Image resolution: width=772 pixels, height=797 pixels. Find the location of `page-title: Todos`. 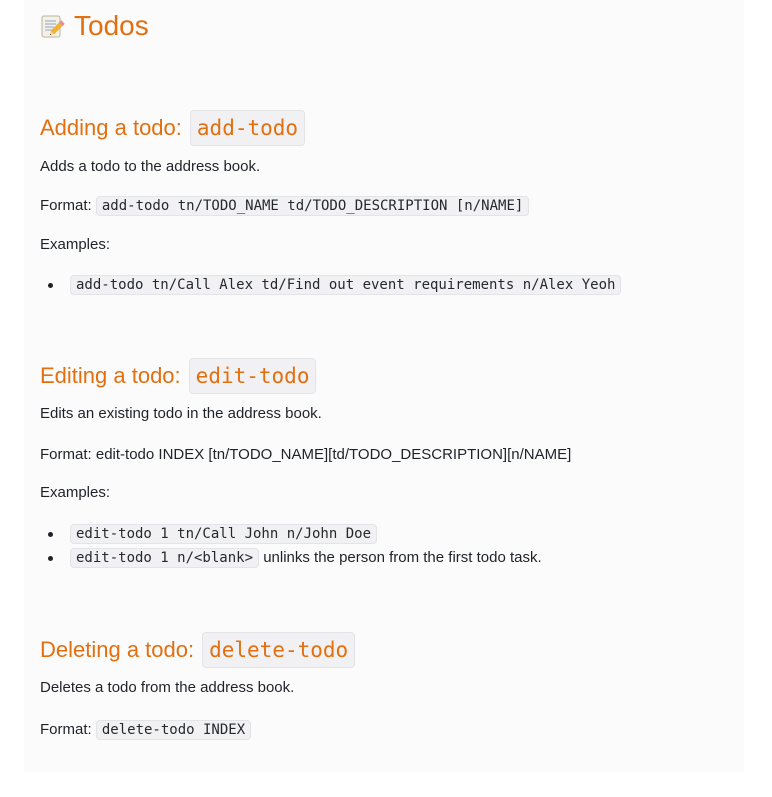

page-title: Todos is located at coordinates (94, 26).